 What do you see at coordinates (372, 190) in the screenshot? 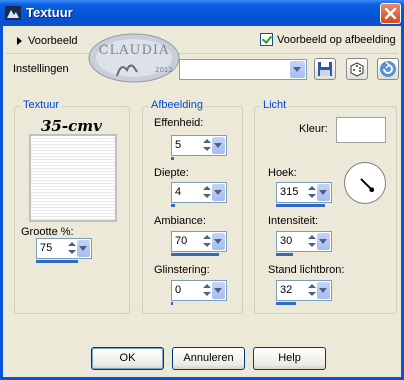
I see `dial-knob` at bounding box center [372, 190].